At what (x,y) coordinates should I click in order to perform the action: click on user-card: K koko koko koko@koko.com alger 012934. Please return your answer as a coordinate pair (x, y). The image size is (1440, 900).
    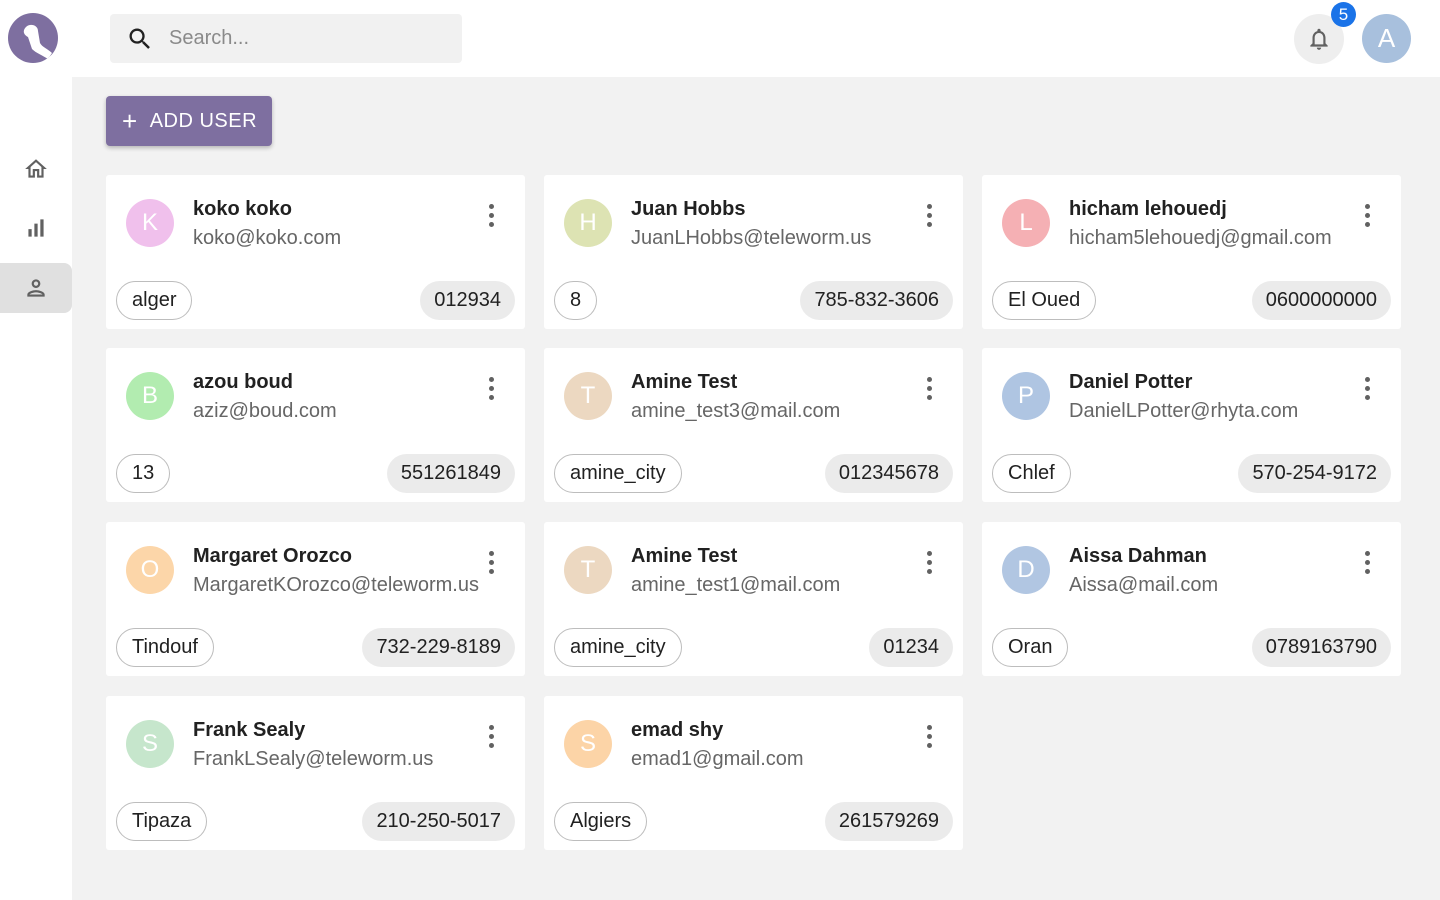
    Looking at the image, I should click on (315, 252).